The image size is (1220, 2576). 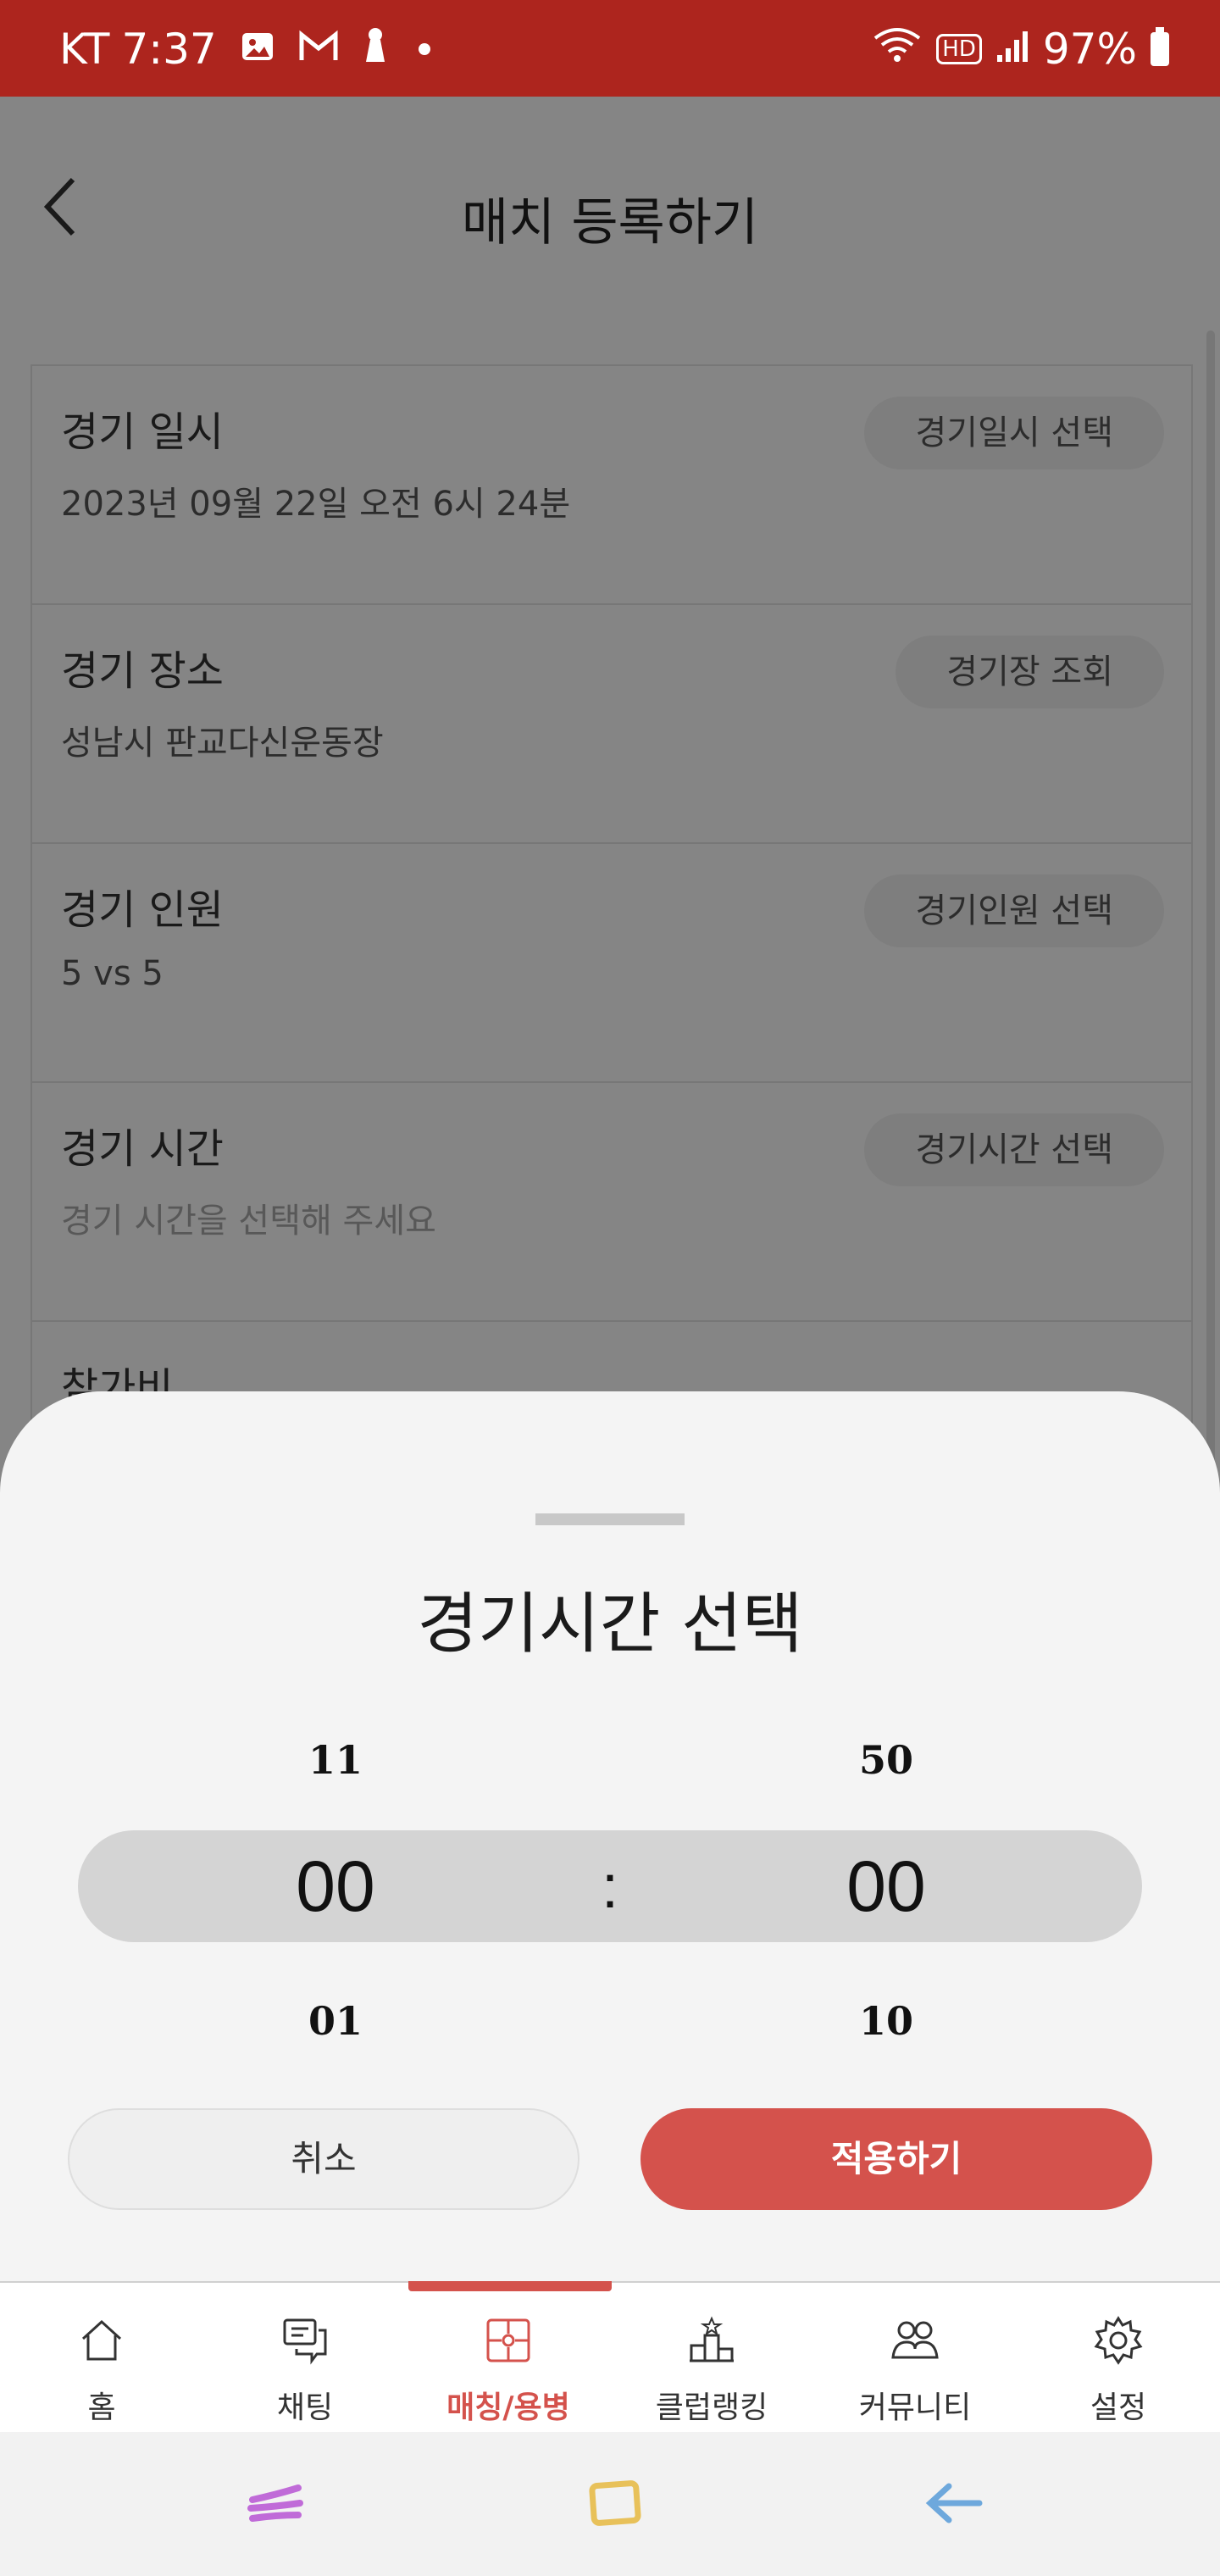 I want to click on home-square-icon, so click(x=615, y=2503).